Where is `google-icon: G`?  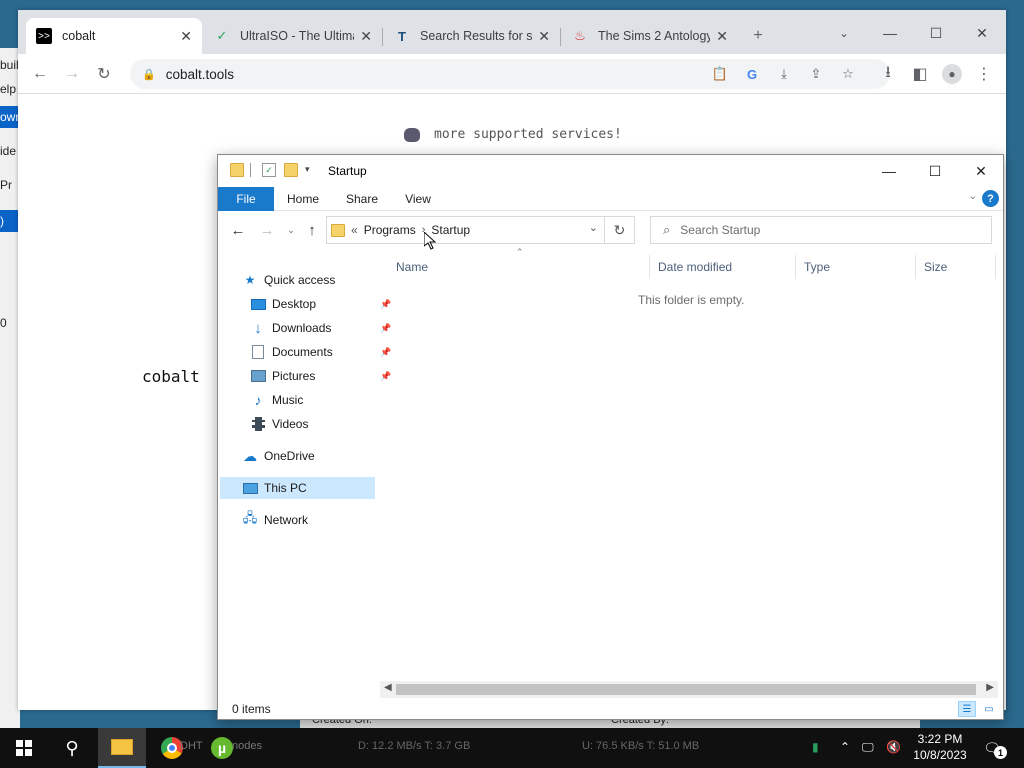 google-icon: G is located at coordinates (752, 74).